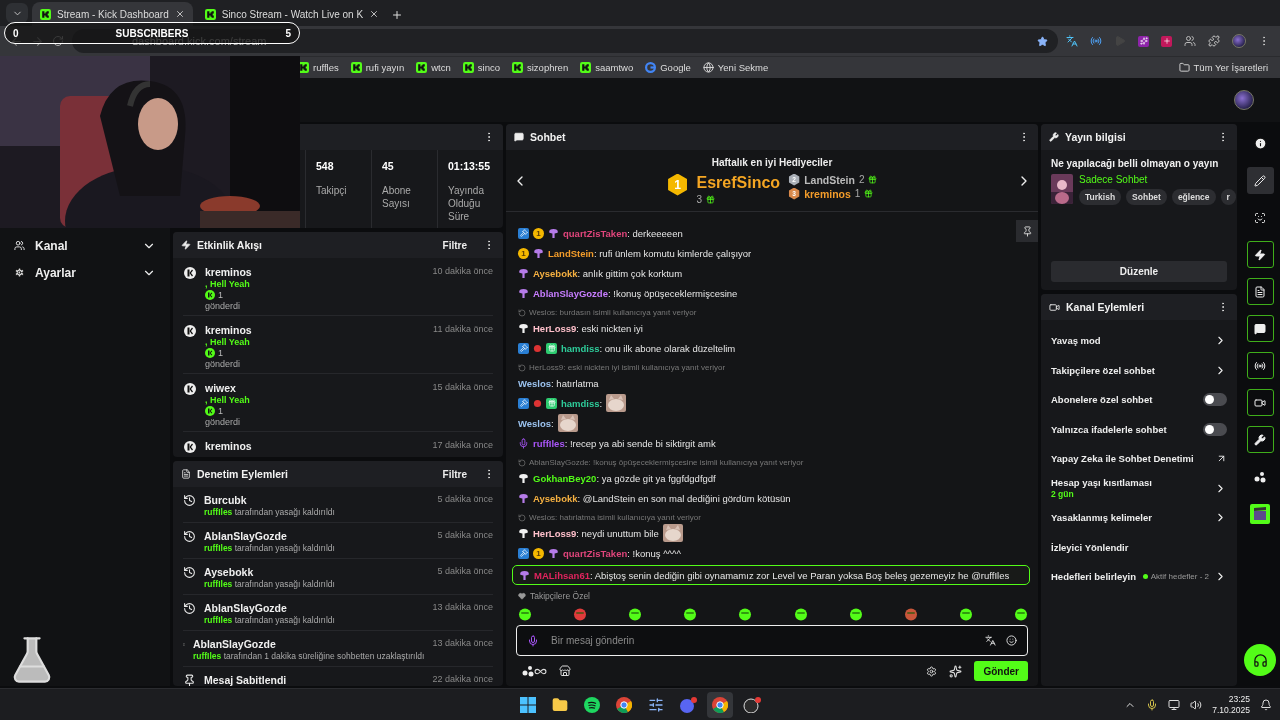  I want to click on user-avatar, so click(1244, 100).